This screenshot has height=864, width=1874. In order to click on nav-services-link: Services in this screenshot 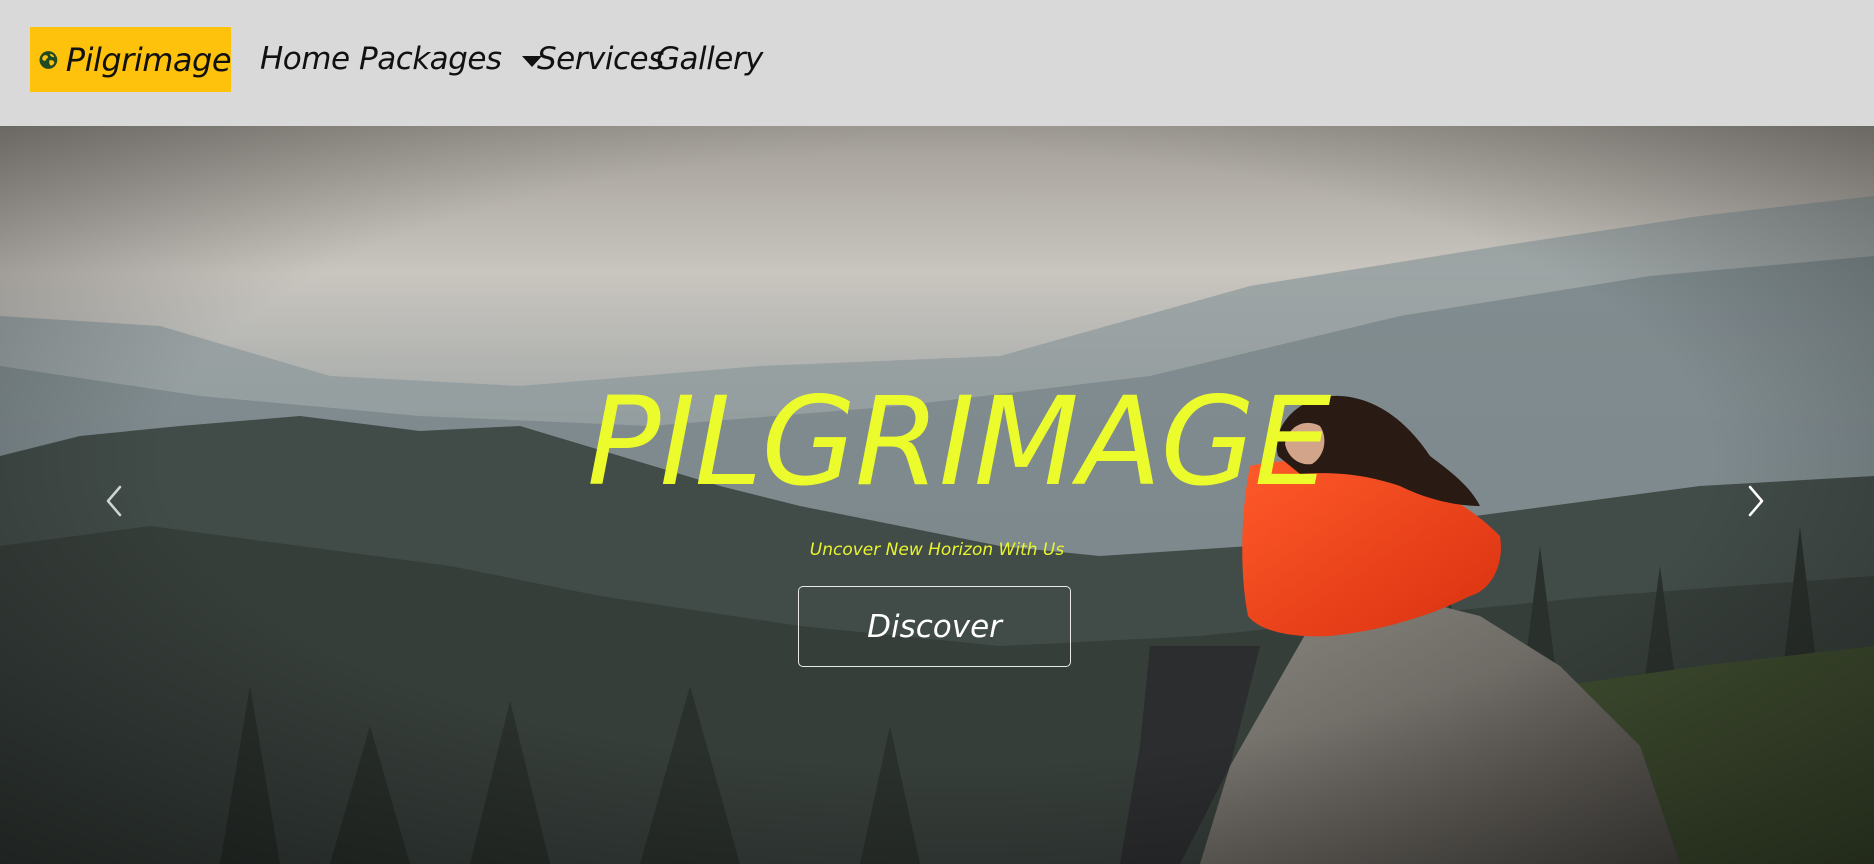, I will do `click(600, 59)`.